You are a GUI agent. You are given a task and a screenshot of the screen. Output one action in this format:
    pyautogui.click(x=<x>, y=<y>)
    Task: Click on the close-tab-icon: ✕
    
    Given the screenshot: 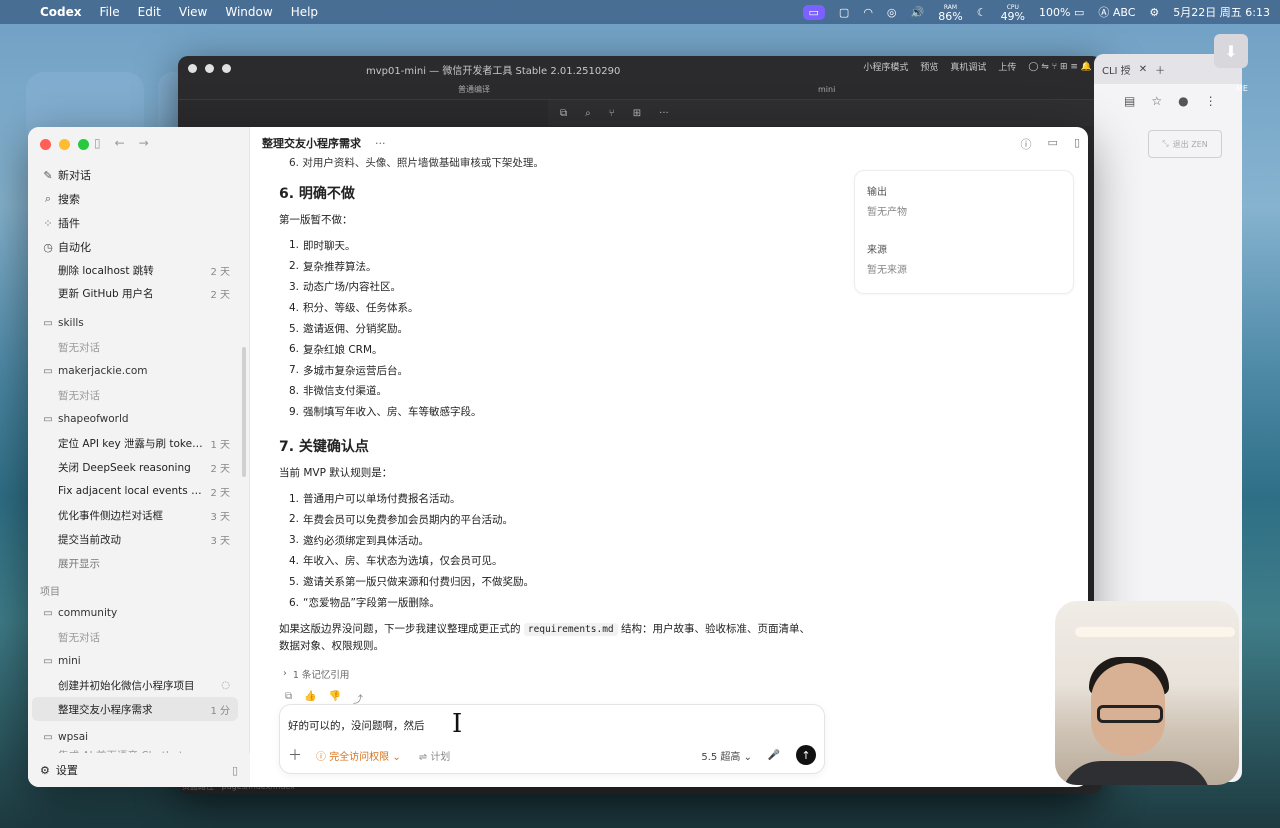 What is the action you would take?
    pyautogui.click(x=1143, y=69)
    